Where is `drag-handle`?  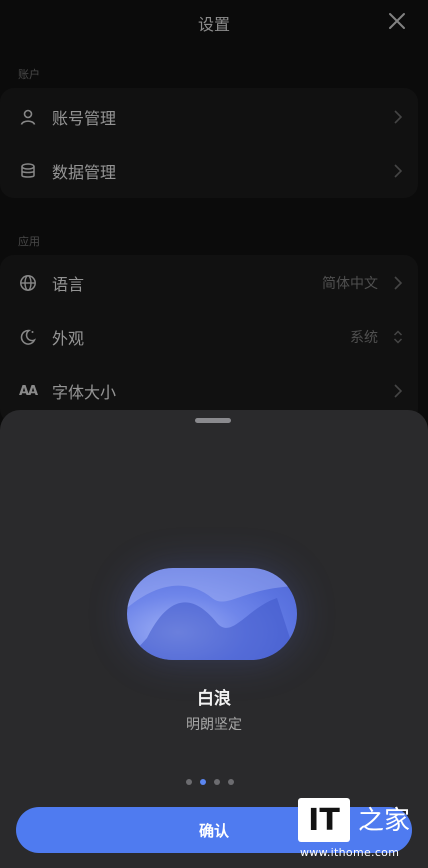
drag-handle is located at coordinates (213, 420).